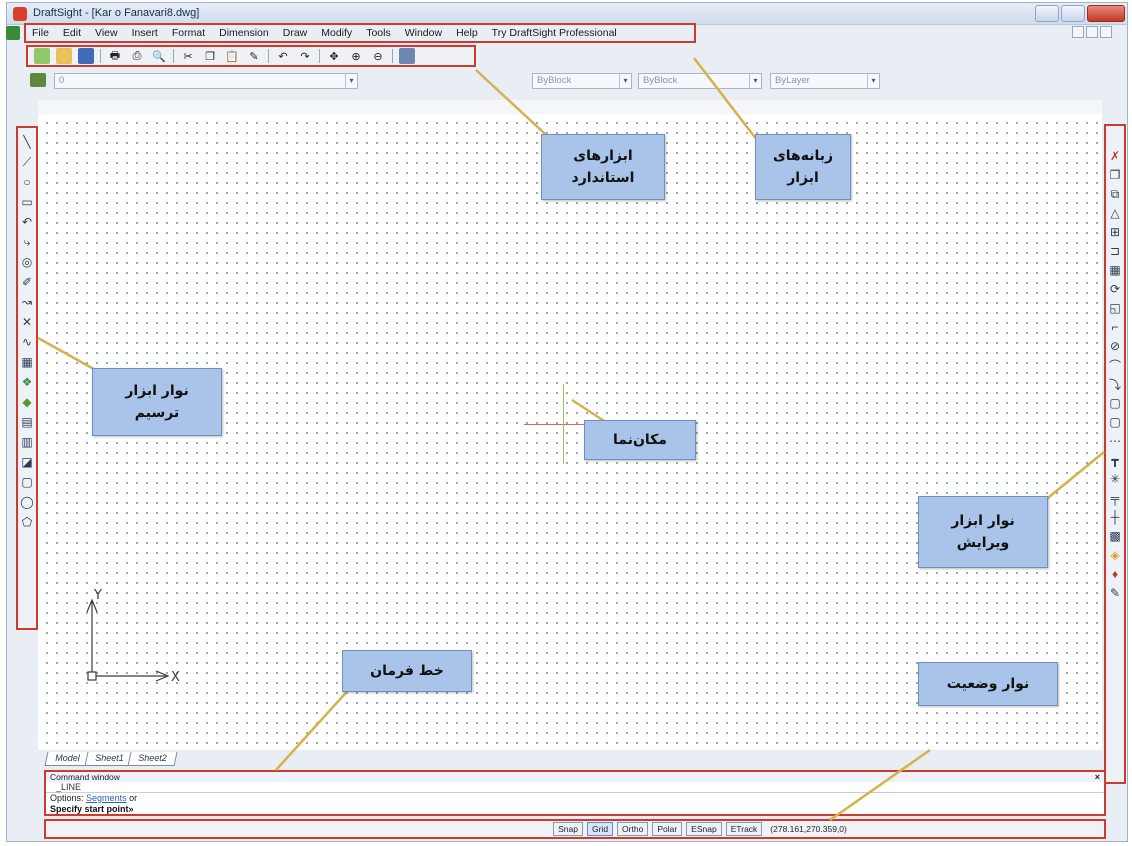 This screenshot has width=1132, height=846. What do you see at coordinates (356, 56) in the screenshot?
I see `zoom-window-icon: ⊕` at bounding box center [356, 56].